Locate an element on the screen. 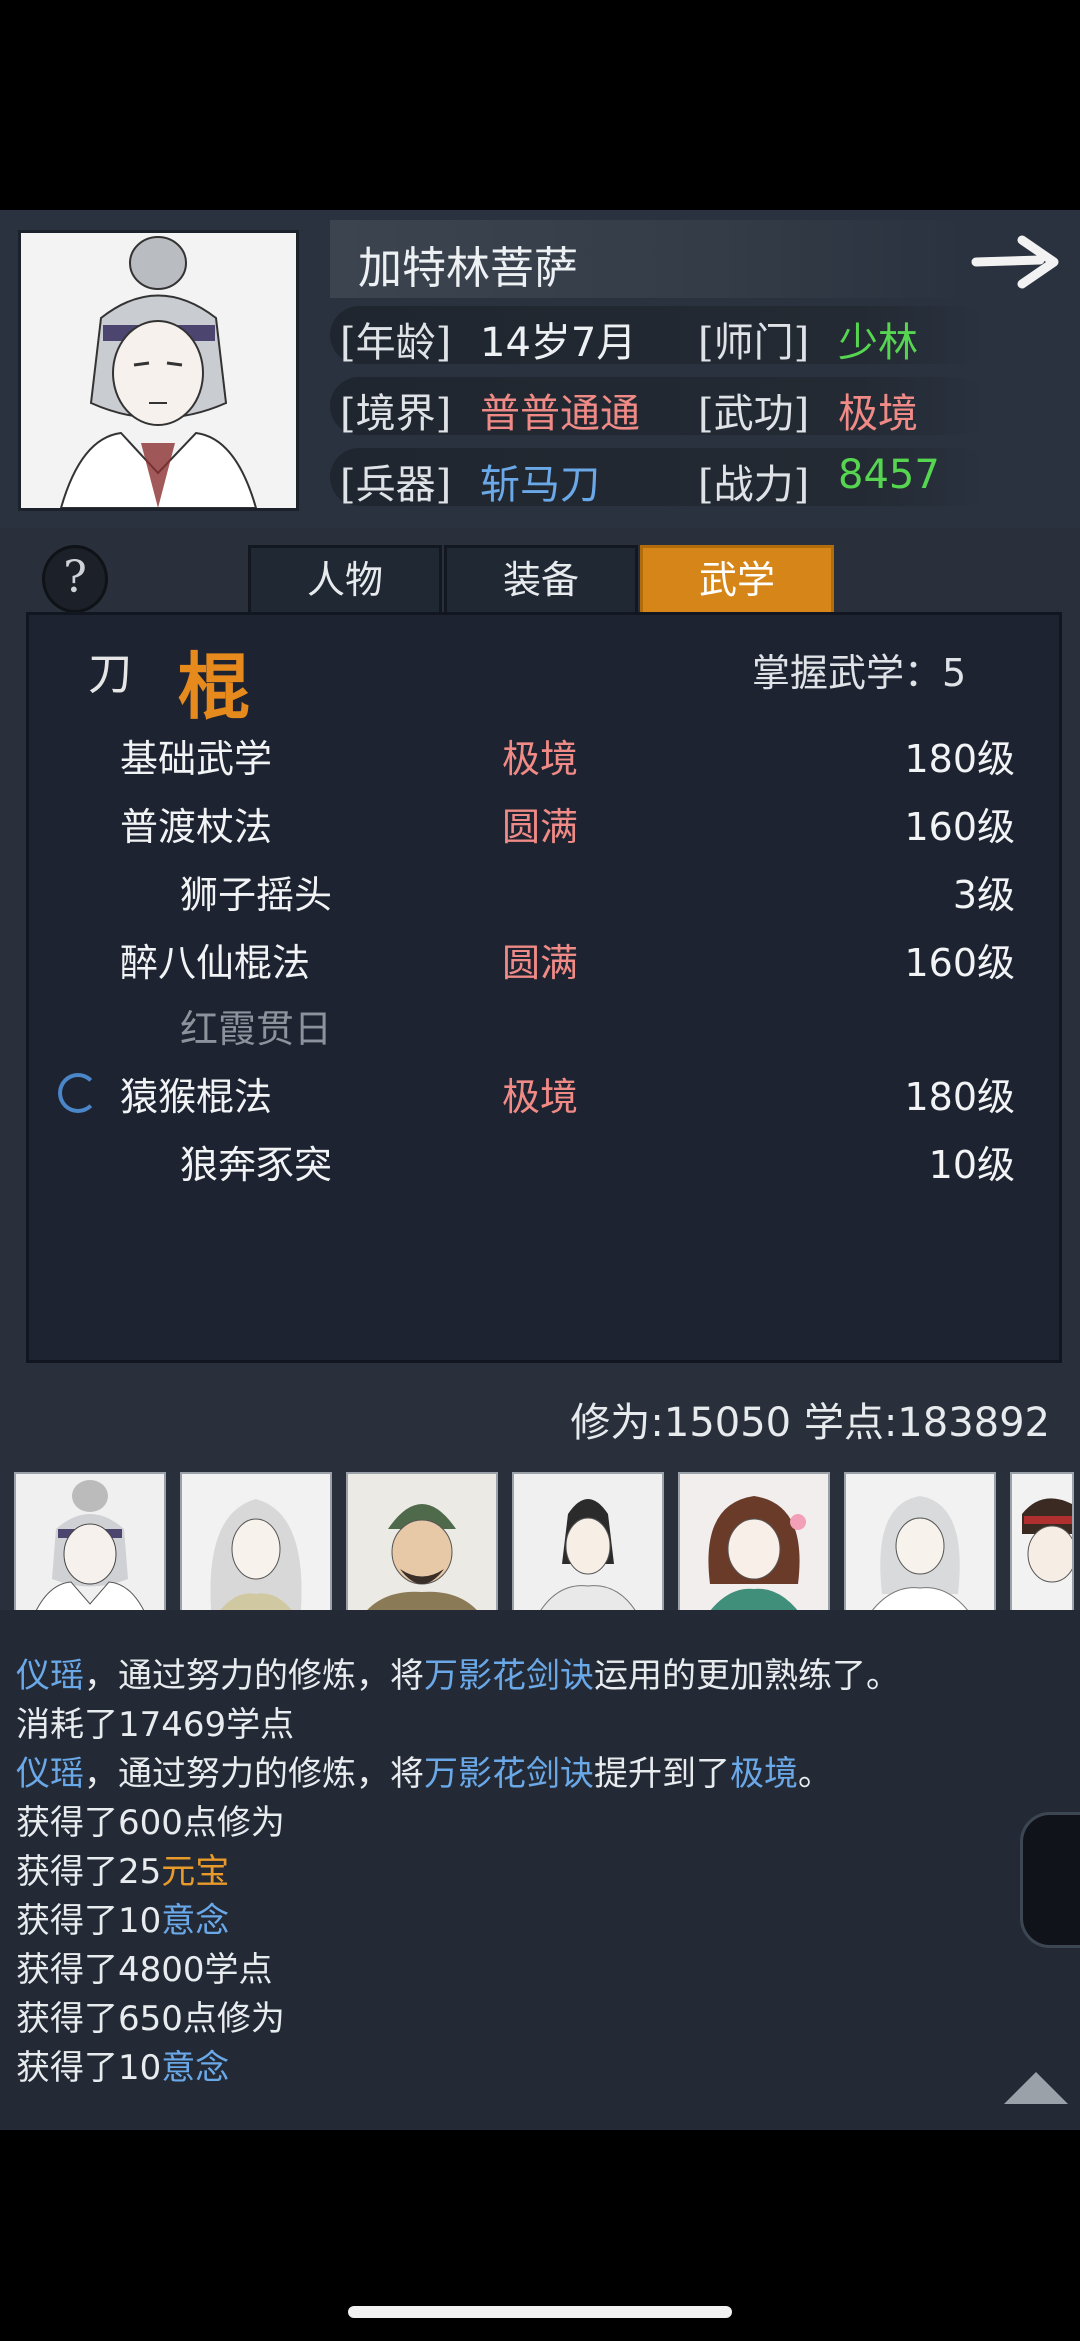  skill-name: 狮子摇头 is located at coordinates (256, 895).